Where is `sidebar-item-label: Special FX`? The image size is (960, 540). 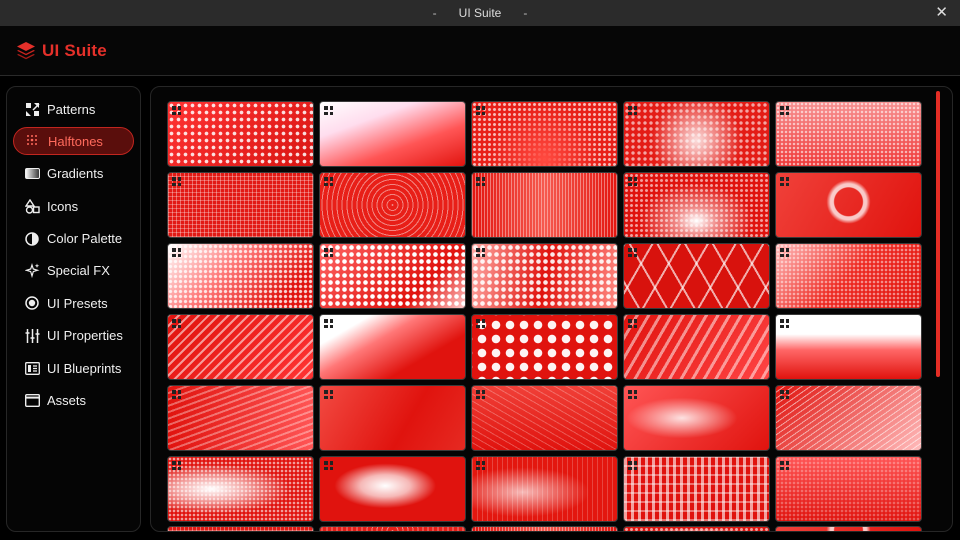
sidebar-item-label: Special FX is located at coordinates (78, 271).